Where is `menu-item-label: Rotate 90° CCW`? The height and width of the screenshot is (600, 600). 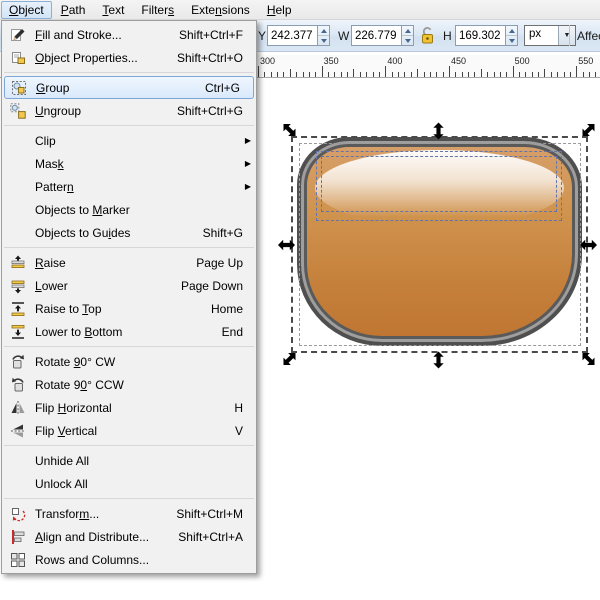
menu-item-label: Rotate 90° CCW is located at coordinates (79, 384).